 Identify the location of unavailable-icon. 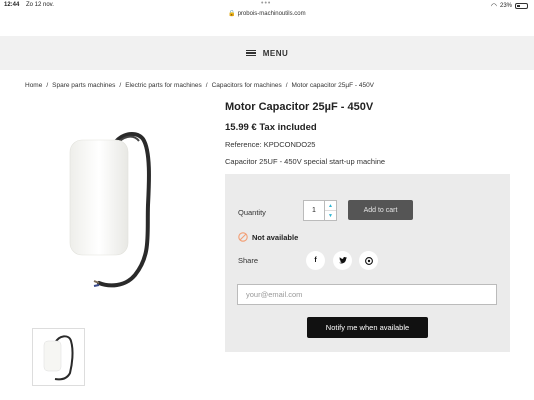
(243, 237).